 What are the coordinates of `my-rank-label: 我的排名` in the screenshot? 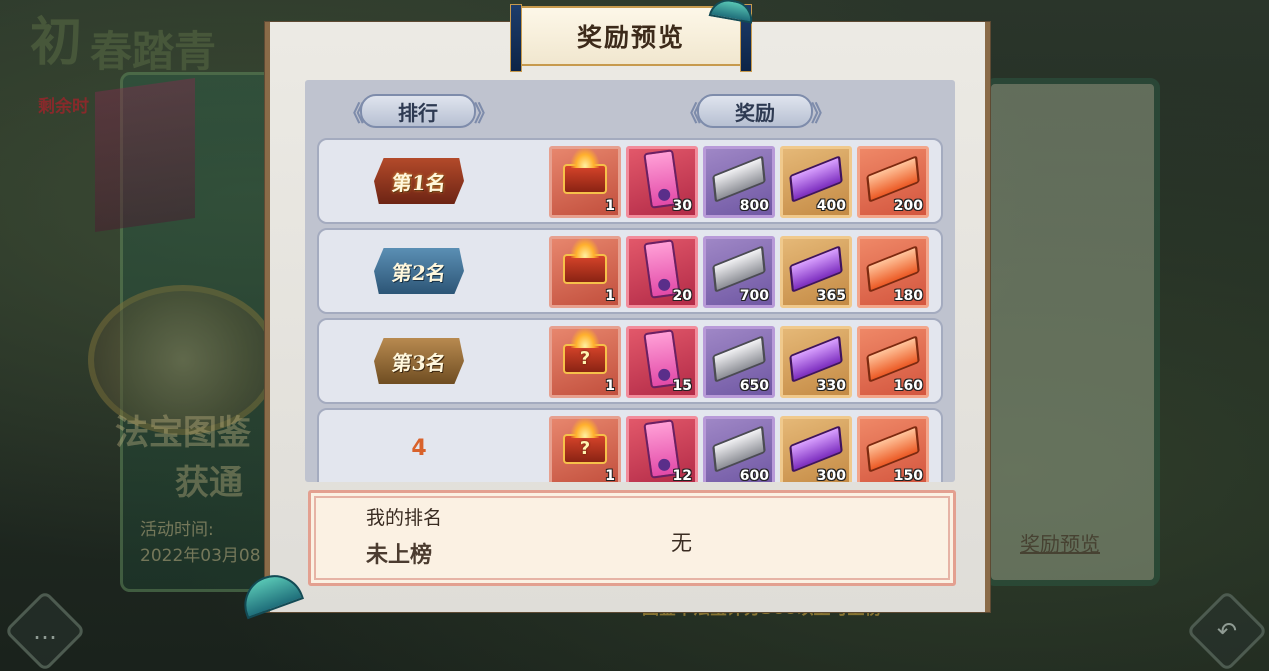 It's located at (404, 518).